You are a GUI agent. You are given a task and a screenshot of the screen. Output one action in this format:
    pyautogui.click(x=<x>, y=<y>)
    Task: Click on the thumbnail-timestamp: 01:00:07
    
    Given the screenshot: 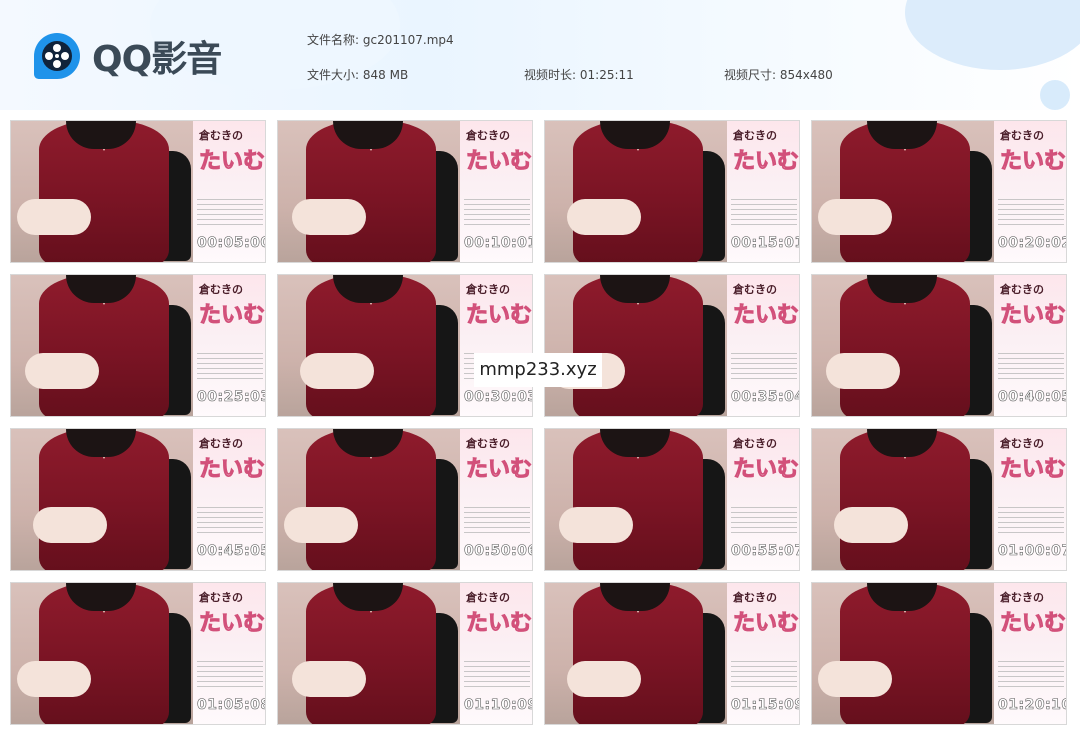 What is the action you would take?
    pyautogui.click(x=1032, y=551)
    